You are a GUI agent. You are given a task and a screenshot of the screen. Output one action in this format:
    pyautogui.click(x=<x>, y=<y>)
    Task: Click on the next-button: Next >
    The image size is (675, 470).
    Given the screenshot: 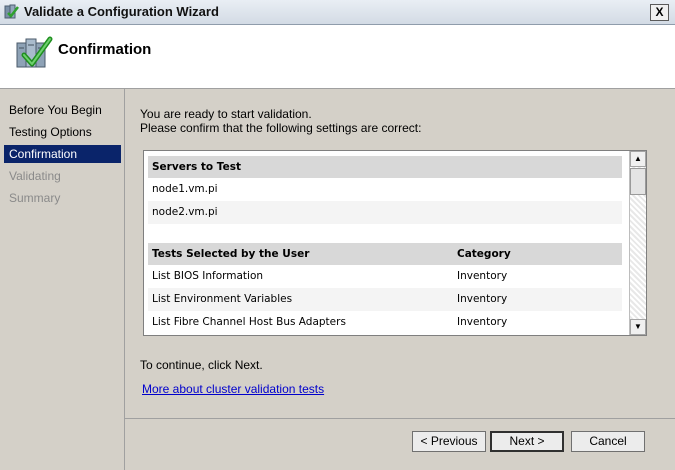 What is the action you would take?
    pyautogui.click(x=527, y=441)
    